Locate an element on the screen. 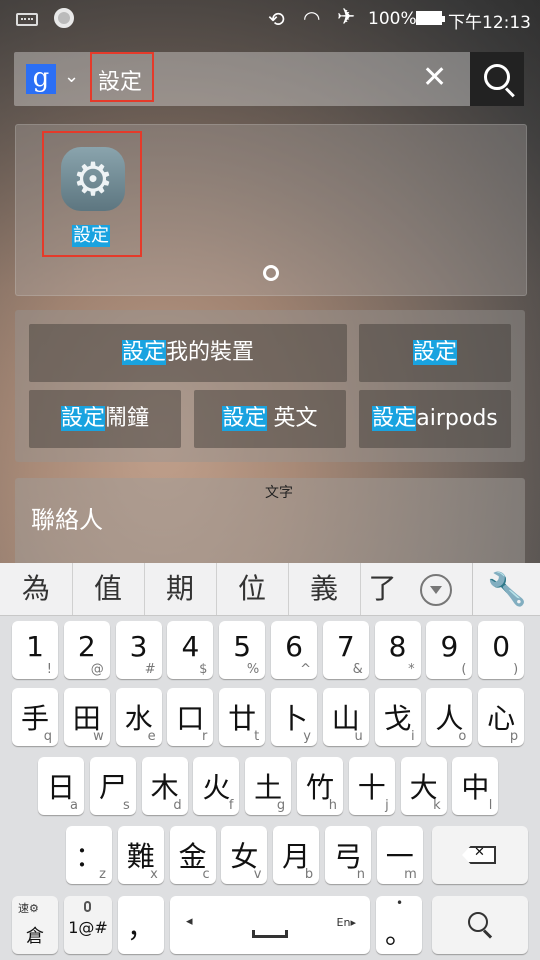  chevron-down-icon: ⌄ is located at coordinates (71, 76).